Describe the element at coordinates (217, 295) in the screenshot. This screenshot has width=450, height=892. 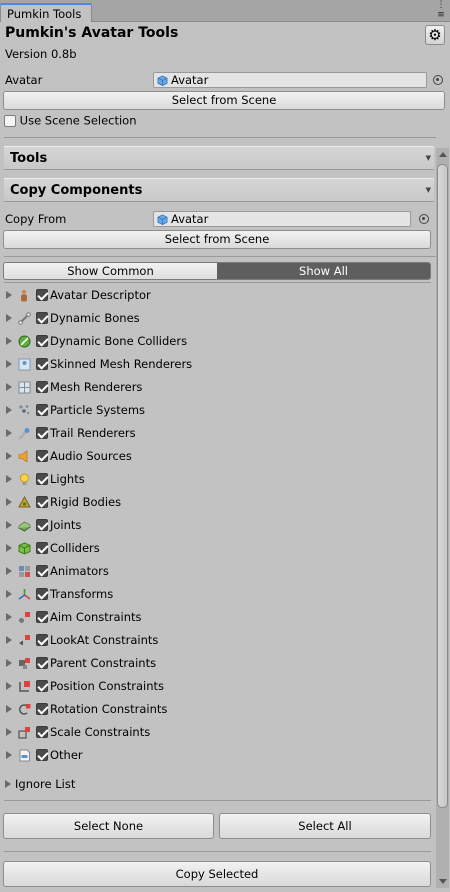
I see `component-row: Avatar Descriptor` at that location.